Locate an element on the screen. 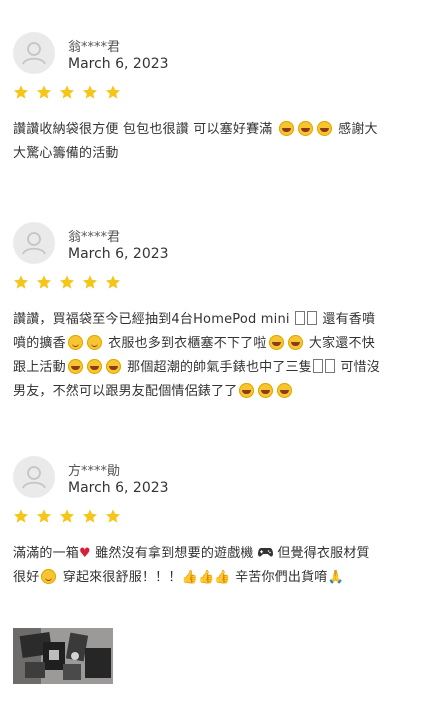  review-text-part: 感謝大 is located at coordinates (358, 129).